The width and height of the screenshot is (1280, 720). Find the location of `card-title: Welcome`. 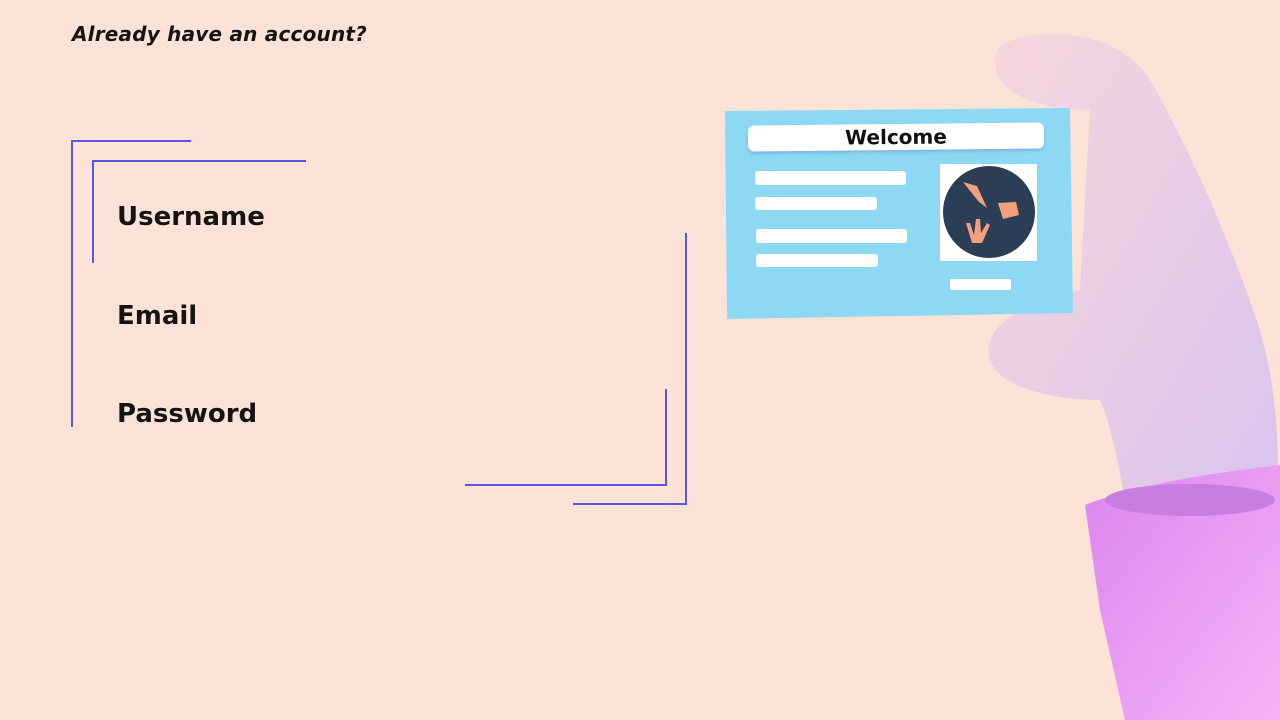

card-title: Welcome is located at coordinates (896, 137).